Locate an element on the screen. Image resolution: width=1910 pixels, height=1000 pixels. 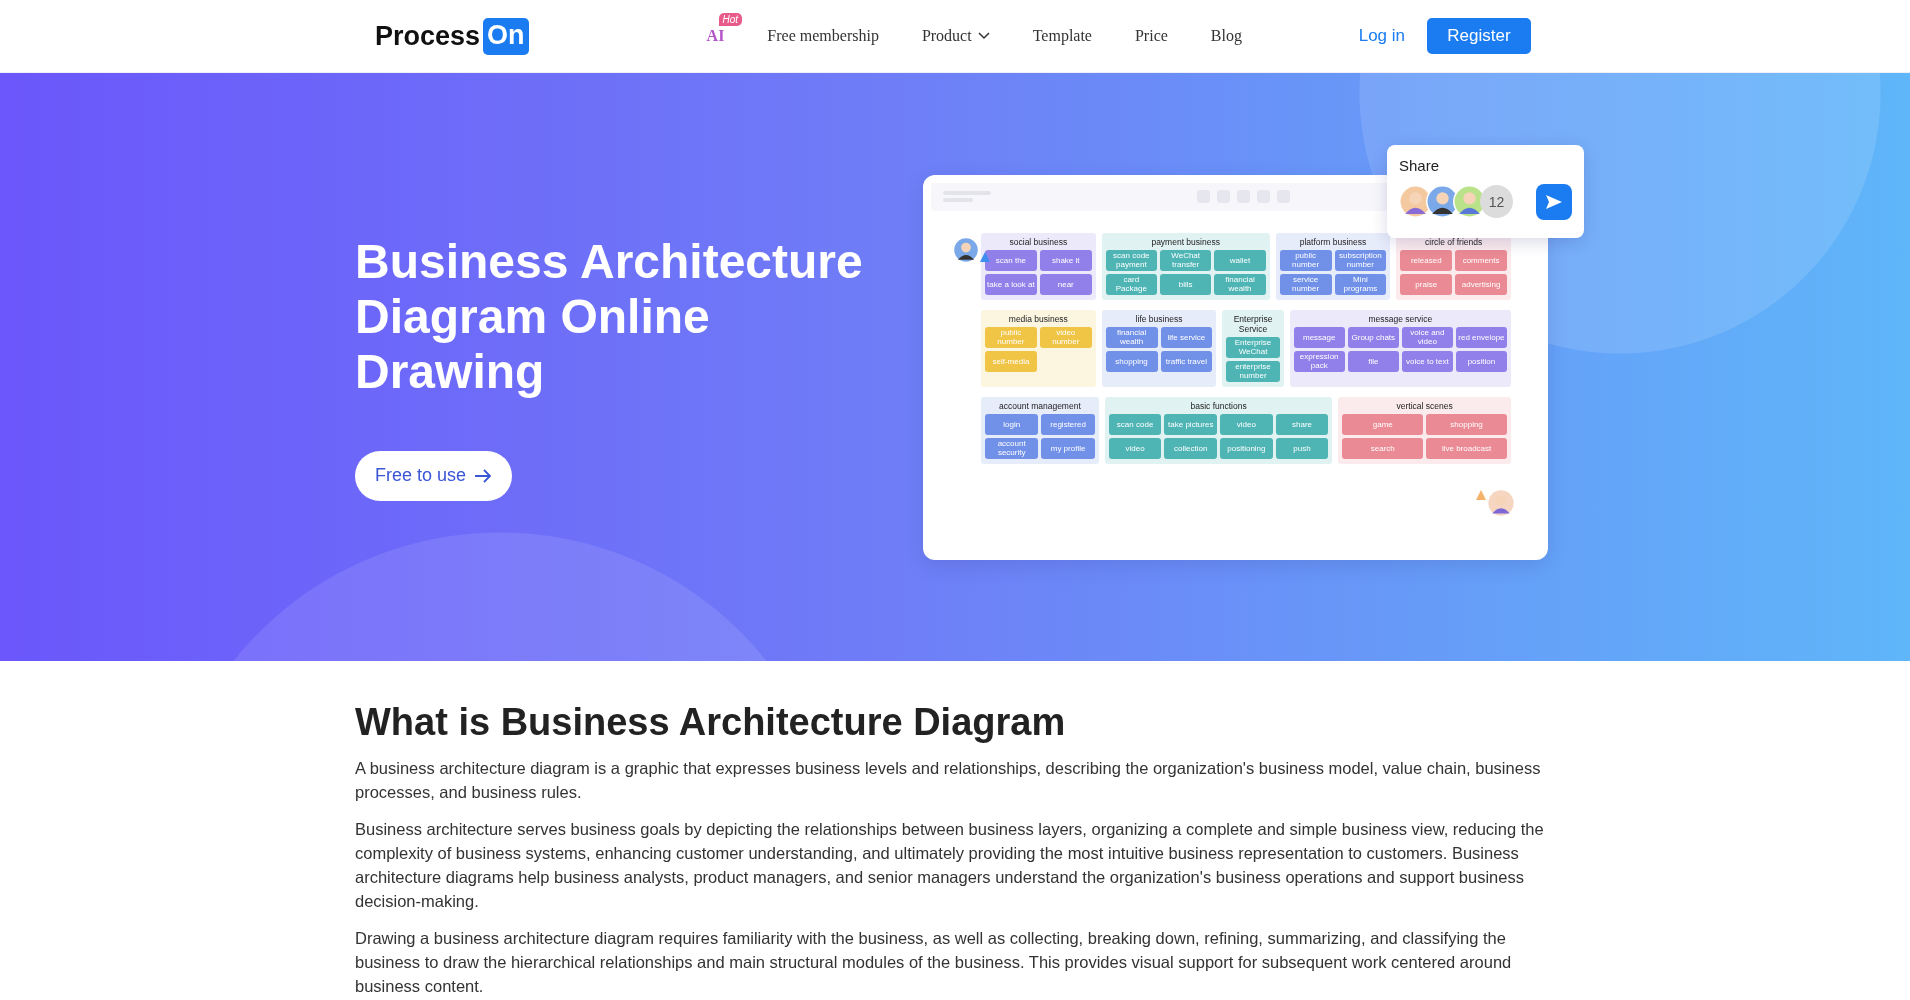
group-title: social business is located at coordinates (1038, 241).